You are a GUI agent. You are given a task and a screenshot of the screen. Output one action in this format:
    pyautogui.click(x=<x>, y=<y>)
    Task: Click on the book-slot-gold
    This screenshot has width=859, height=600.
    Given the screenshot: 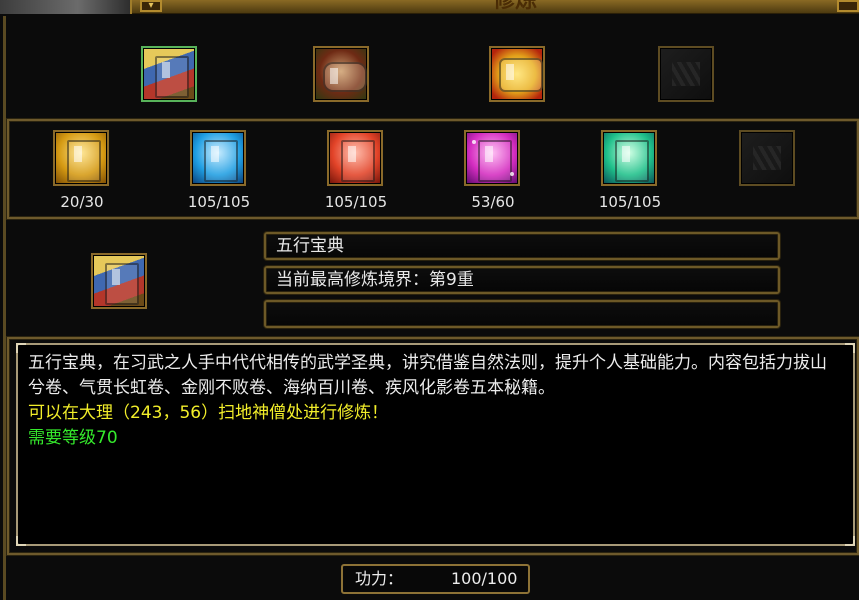 What is the action you would take?
    pyautogui.click(x=81, y=158)
    